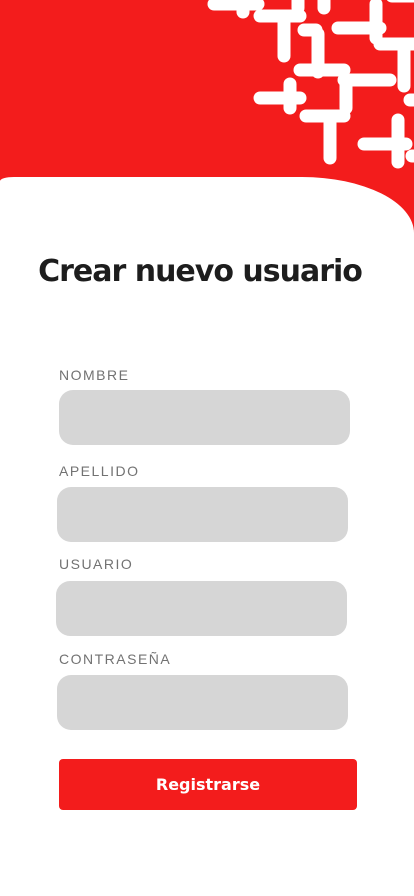 This screenshot has width=414, height=896. Describe the element at coordinates (208, 784) in the screenshot. I see `register-button: Registrarse` at that location.